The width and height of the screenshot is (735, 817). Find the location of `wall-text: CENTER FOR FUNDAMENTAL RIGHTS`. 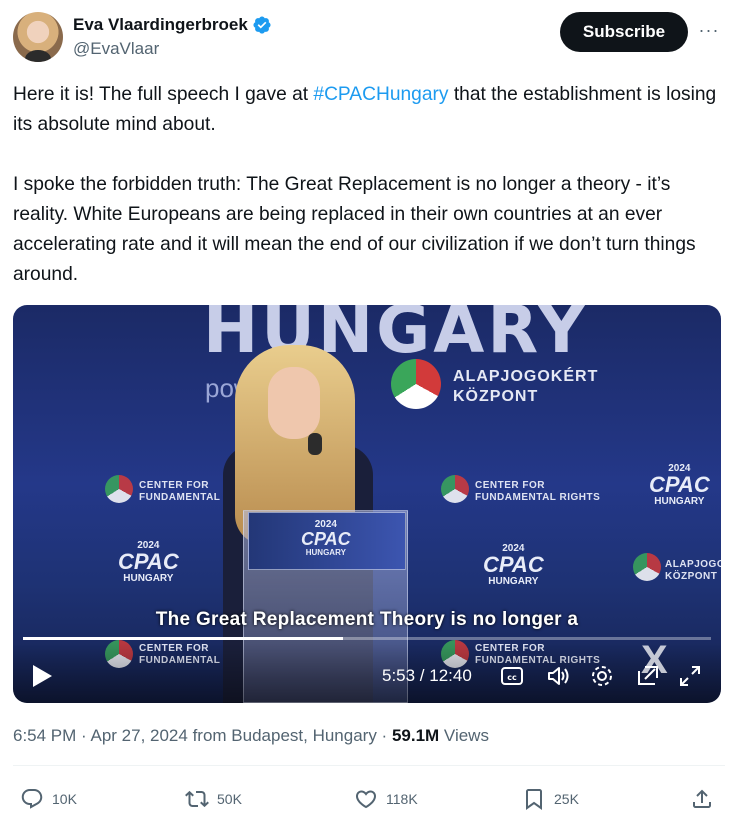

wall-text: CENTER FOR FUNDAMENTAL RIGHTS is located at coordinates (537, 492).